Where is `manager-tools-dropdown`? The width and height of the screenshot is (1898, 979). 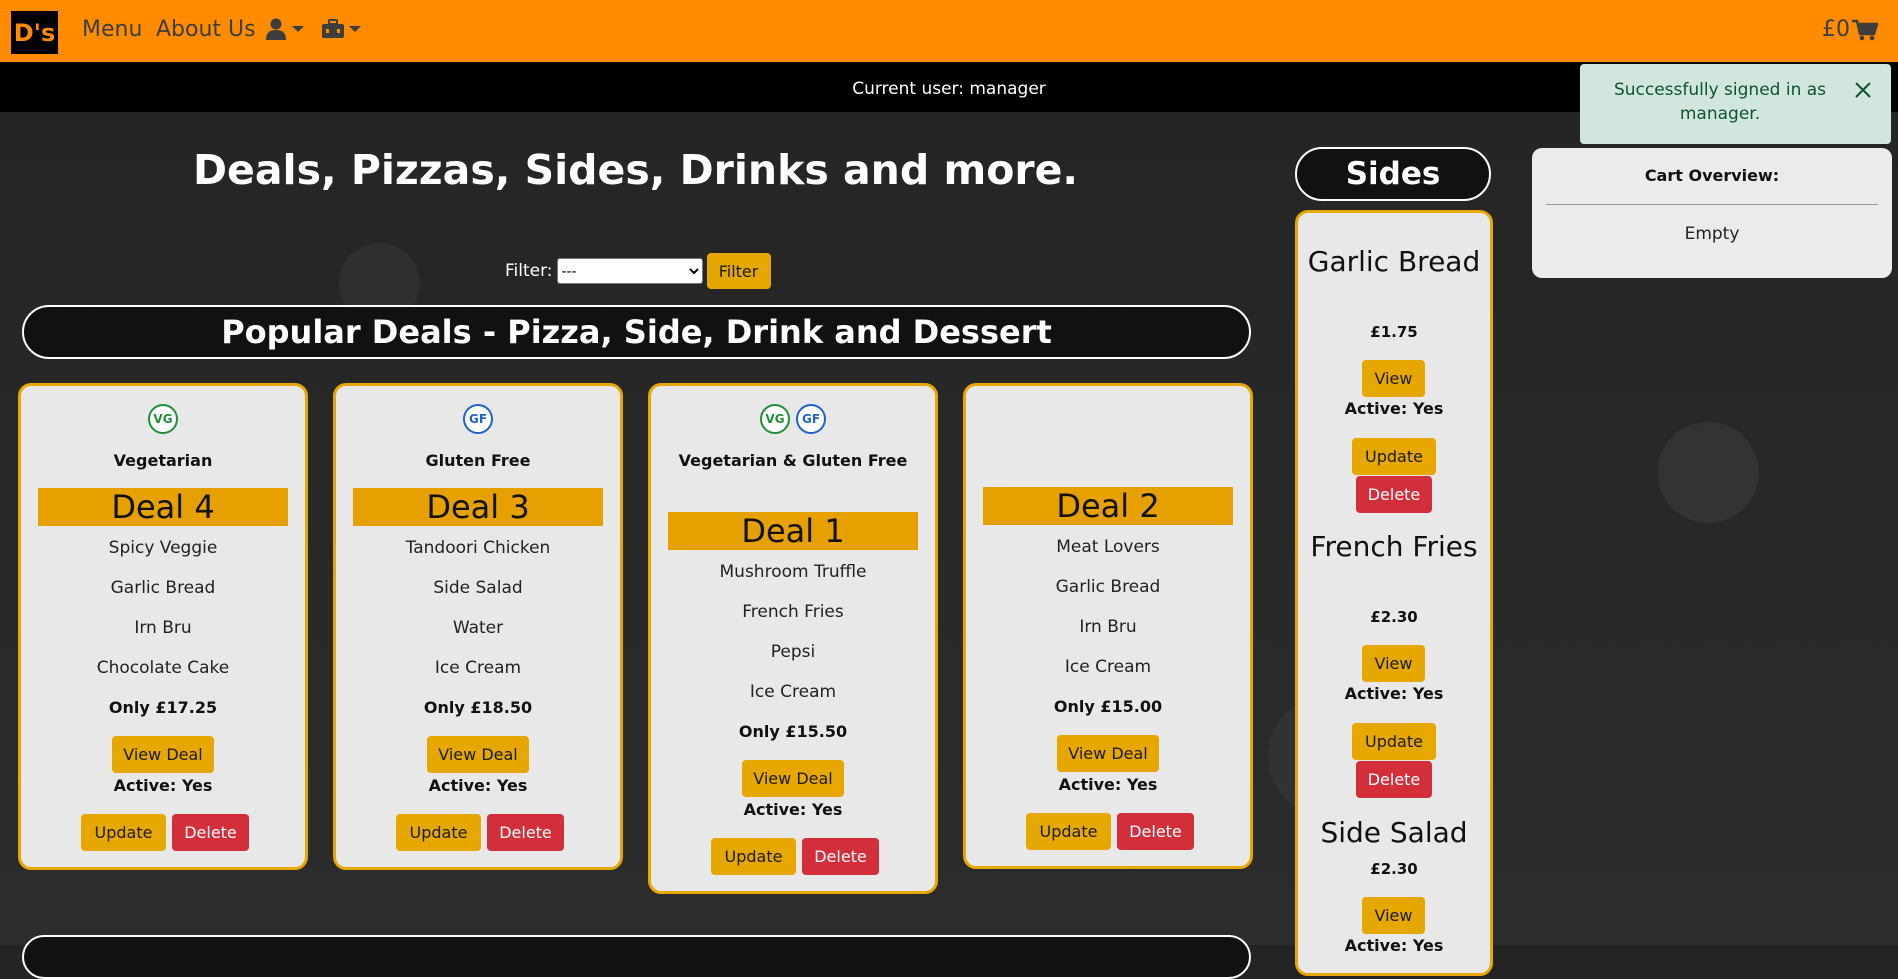
manager-tools-dropdown is located at coordinates (341, 29).